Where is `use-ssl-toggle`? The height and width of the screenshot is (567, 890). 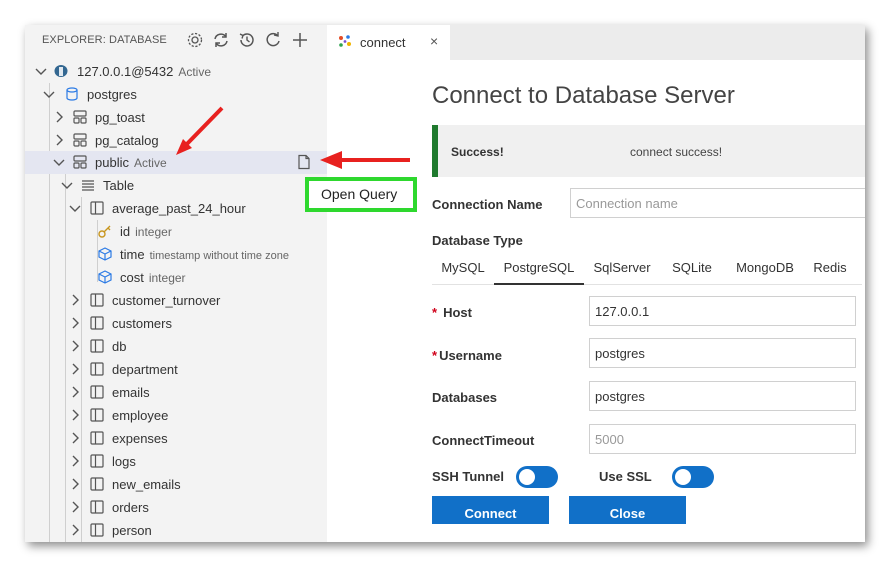 use-ssl-toggle is located at coordinates (693, 477).